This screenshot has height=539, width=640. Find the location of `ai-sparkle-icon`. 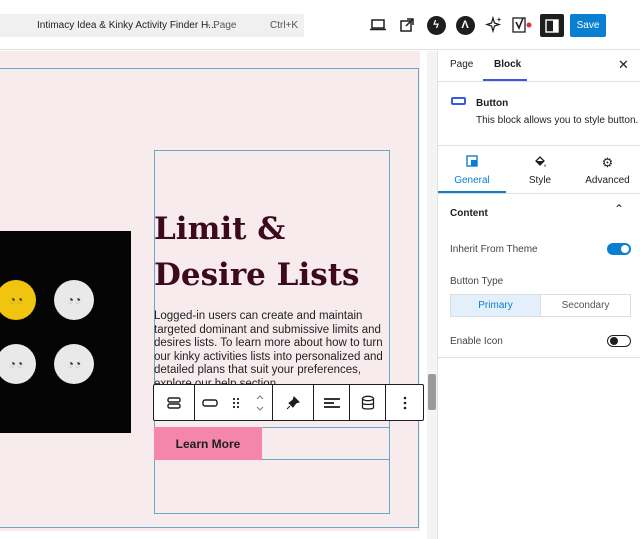

ai-sparkle-icon is located at coordinates (494, 25).